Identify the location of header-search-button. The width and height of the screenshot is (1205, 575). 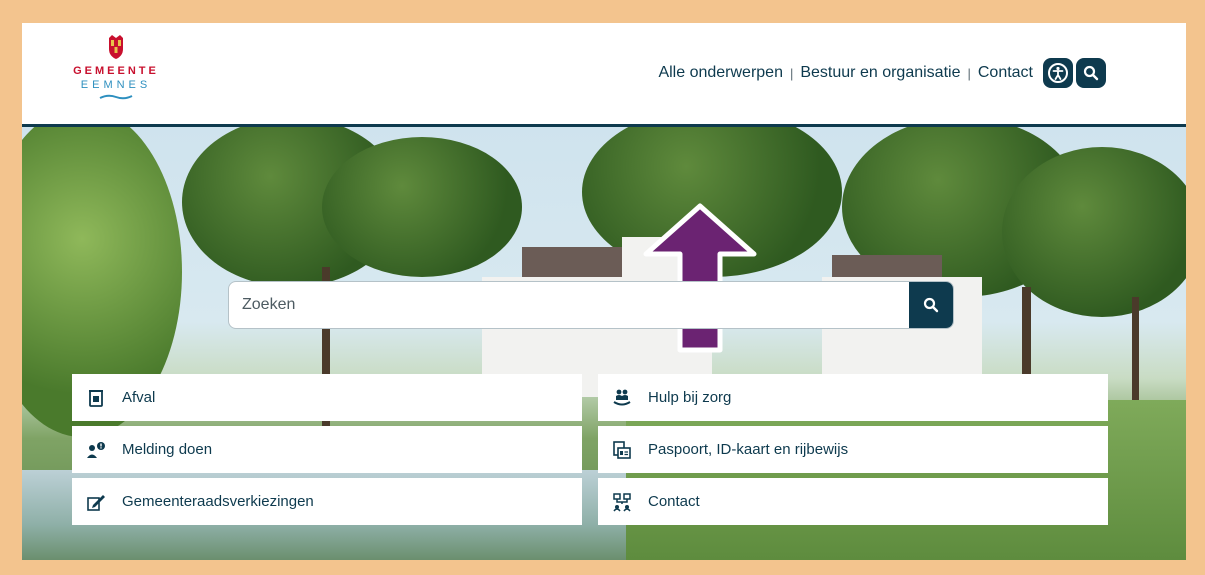
(1091, 73).